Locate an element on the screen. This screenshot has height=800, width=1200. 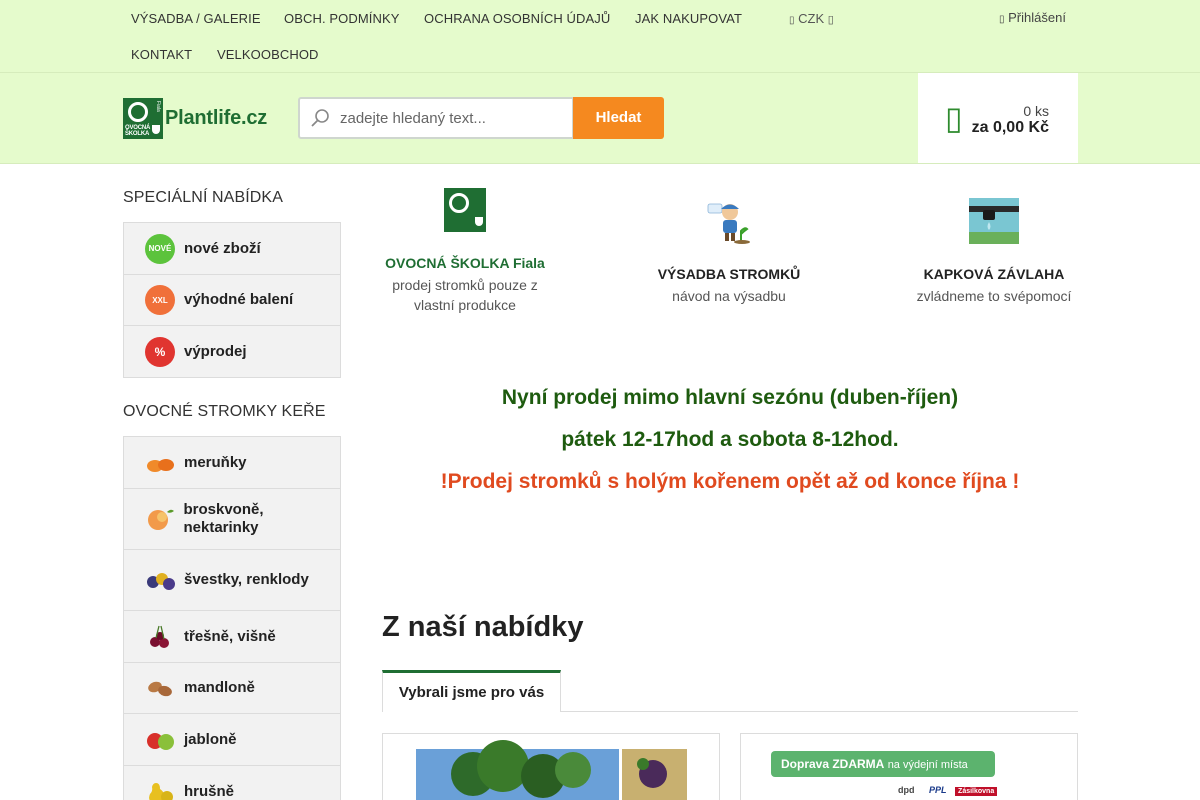
logo-badge-icon: OVOCNÁ ŠKOLKA Fiala is located at coordinates (143, 118).